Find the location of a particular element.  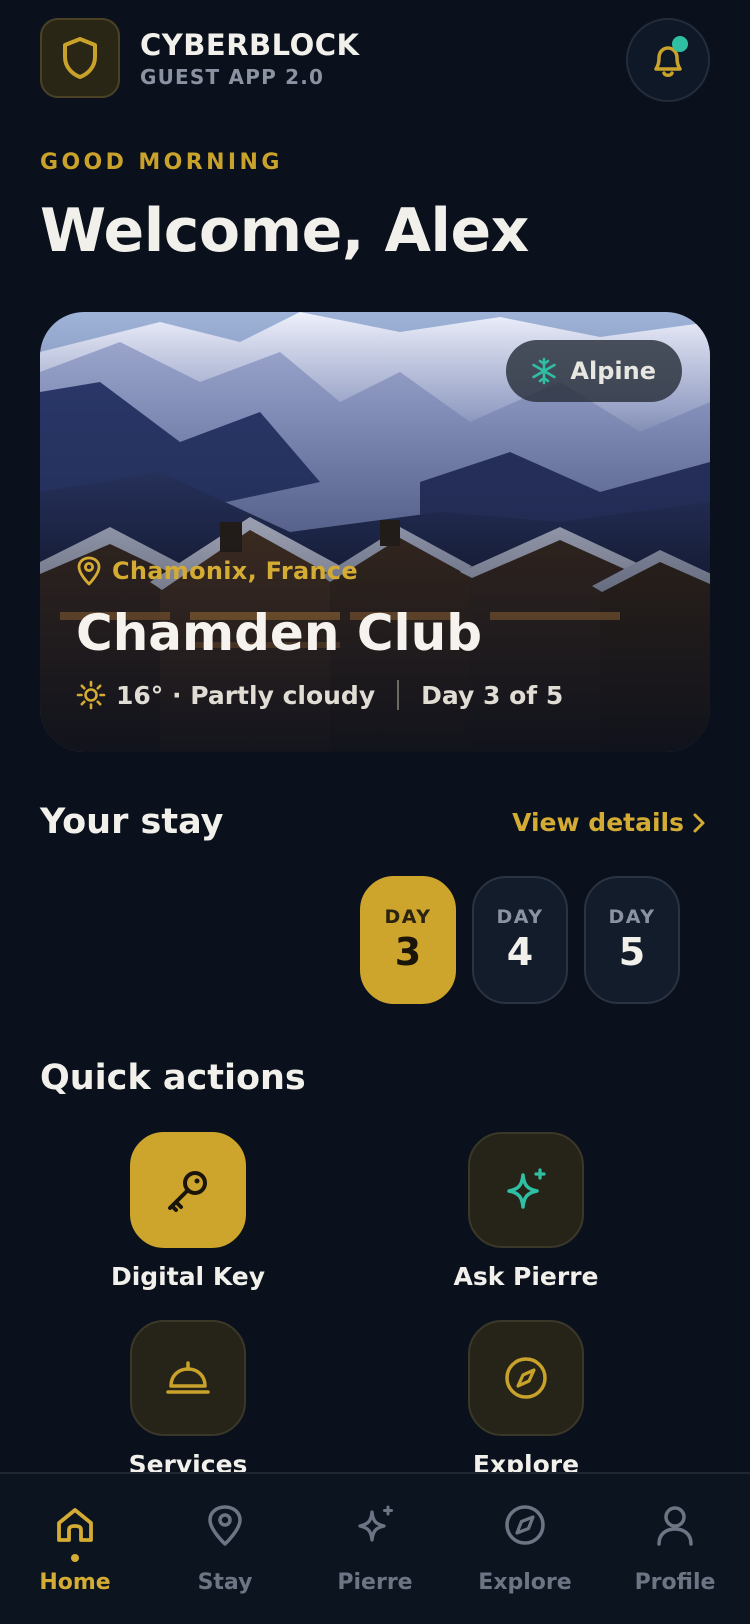

category-tag: Alpine is located at coordinates (594, 371).